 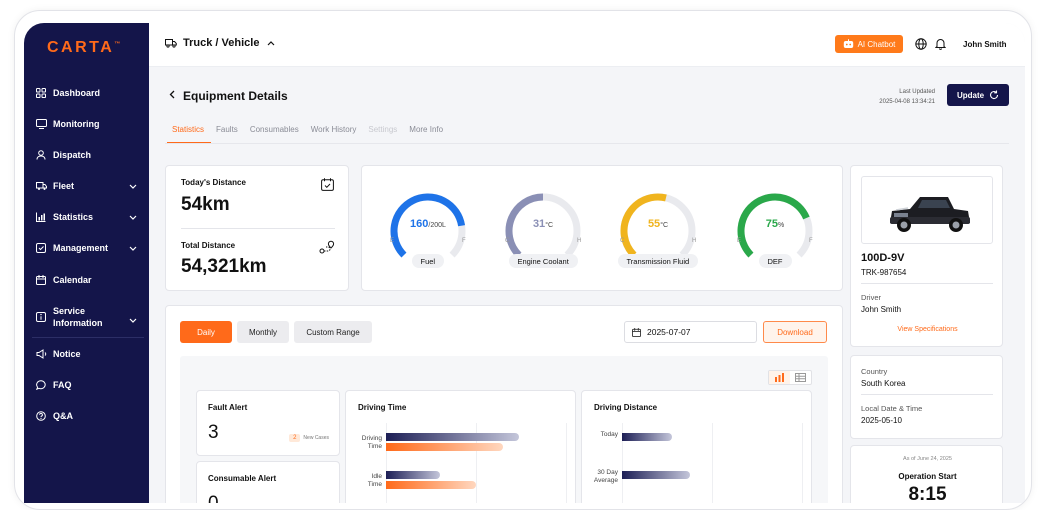 I want to click on sidebar-divider, so click(x=88, y=337).